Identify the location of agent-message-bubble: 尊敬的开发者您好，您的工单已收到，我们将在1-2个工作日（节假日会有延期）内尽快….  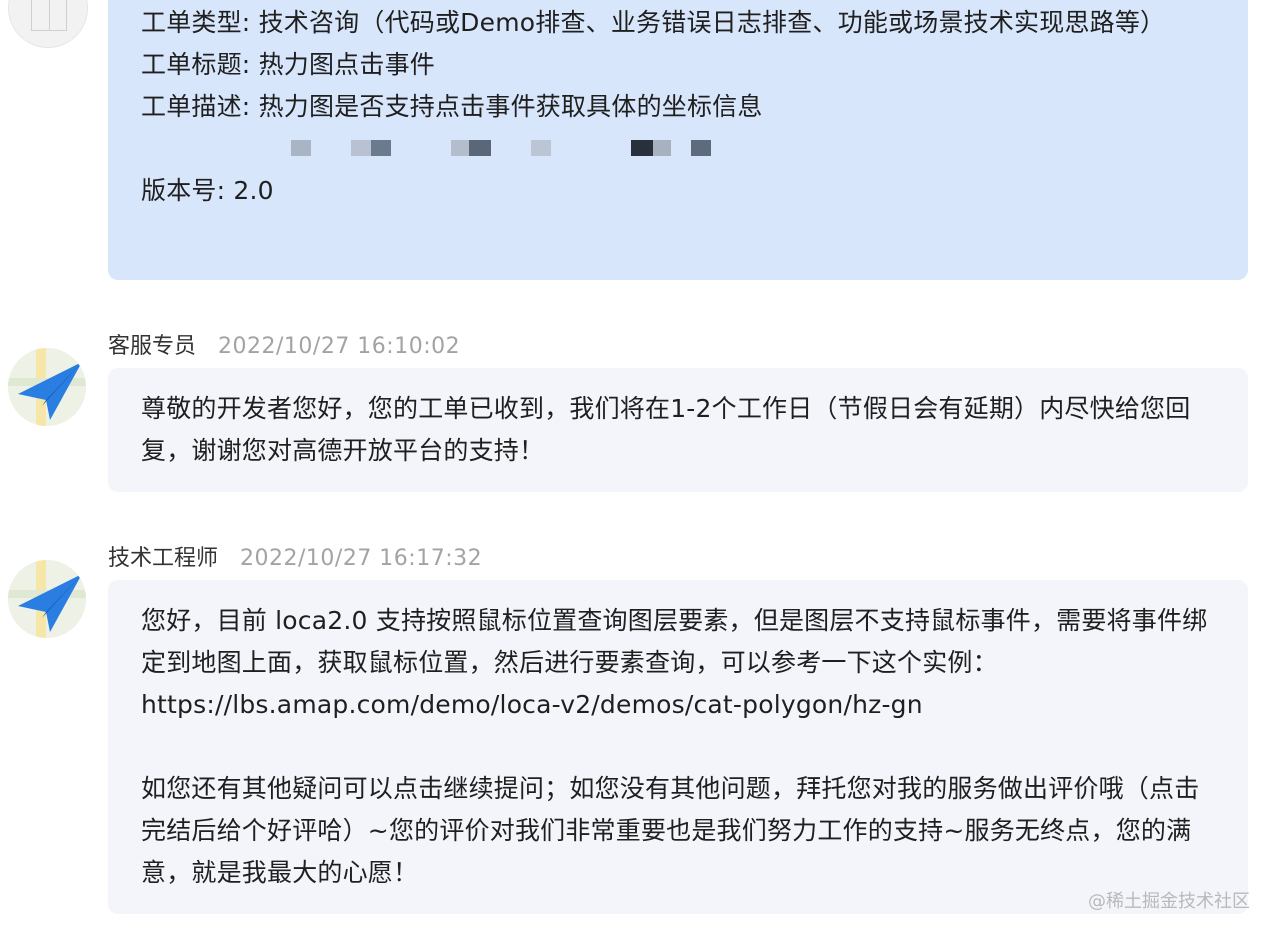
(678, 430).